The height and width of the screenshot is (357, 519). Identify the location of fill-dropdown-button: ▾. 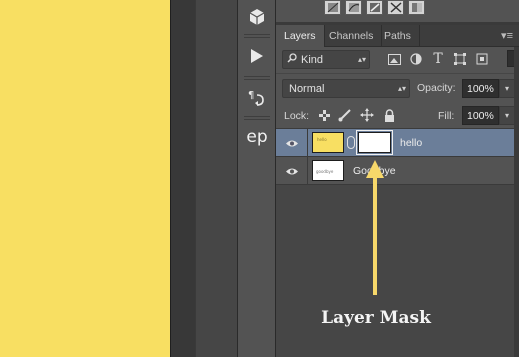
(507, 115).